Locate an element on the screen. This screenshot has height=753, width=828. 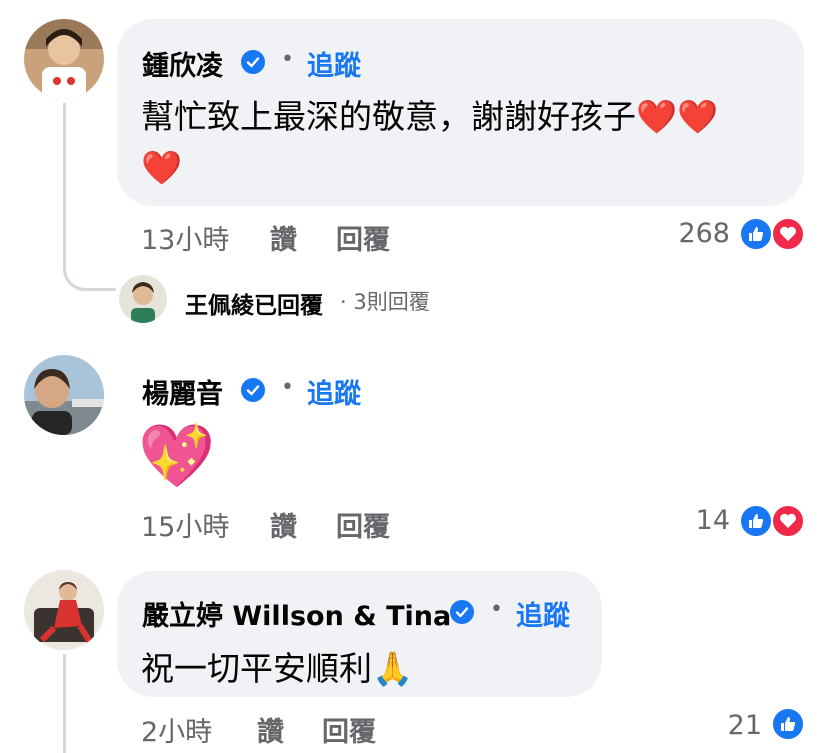
reaction-count: 268 is located at coordinates (695, 233).